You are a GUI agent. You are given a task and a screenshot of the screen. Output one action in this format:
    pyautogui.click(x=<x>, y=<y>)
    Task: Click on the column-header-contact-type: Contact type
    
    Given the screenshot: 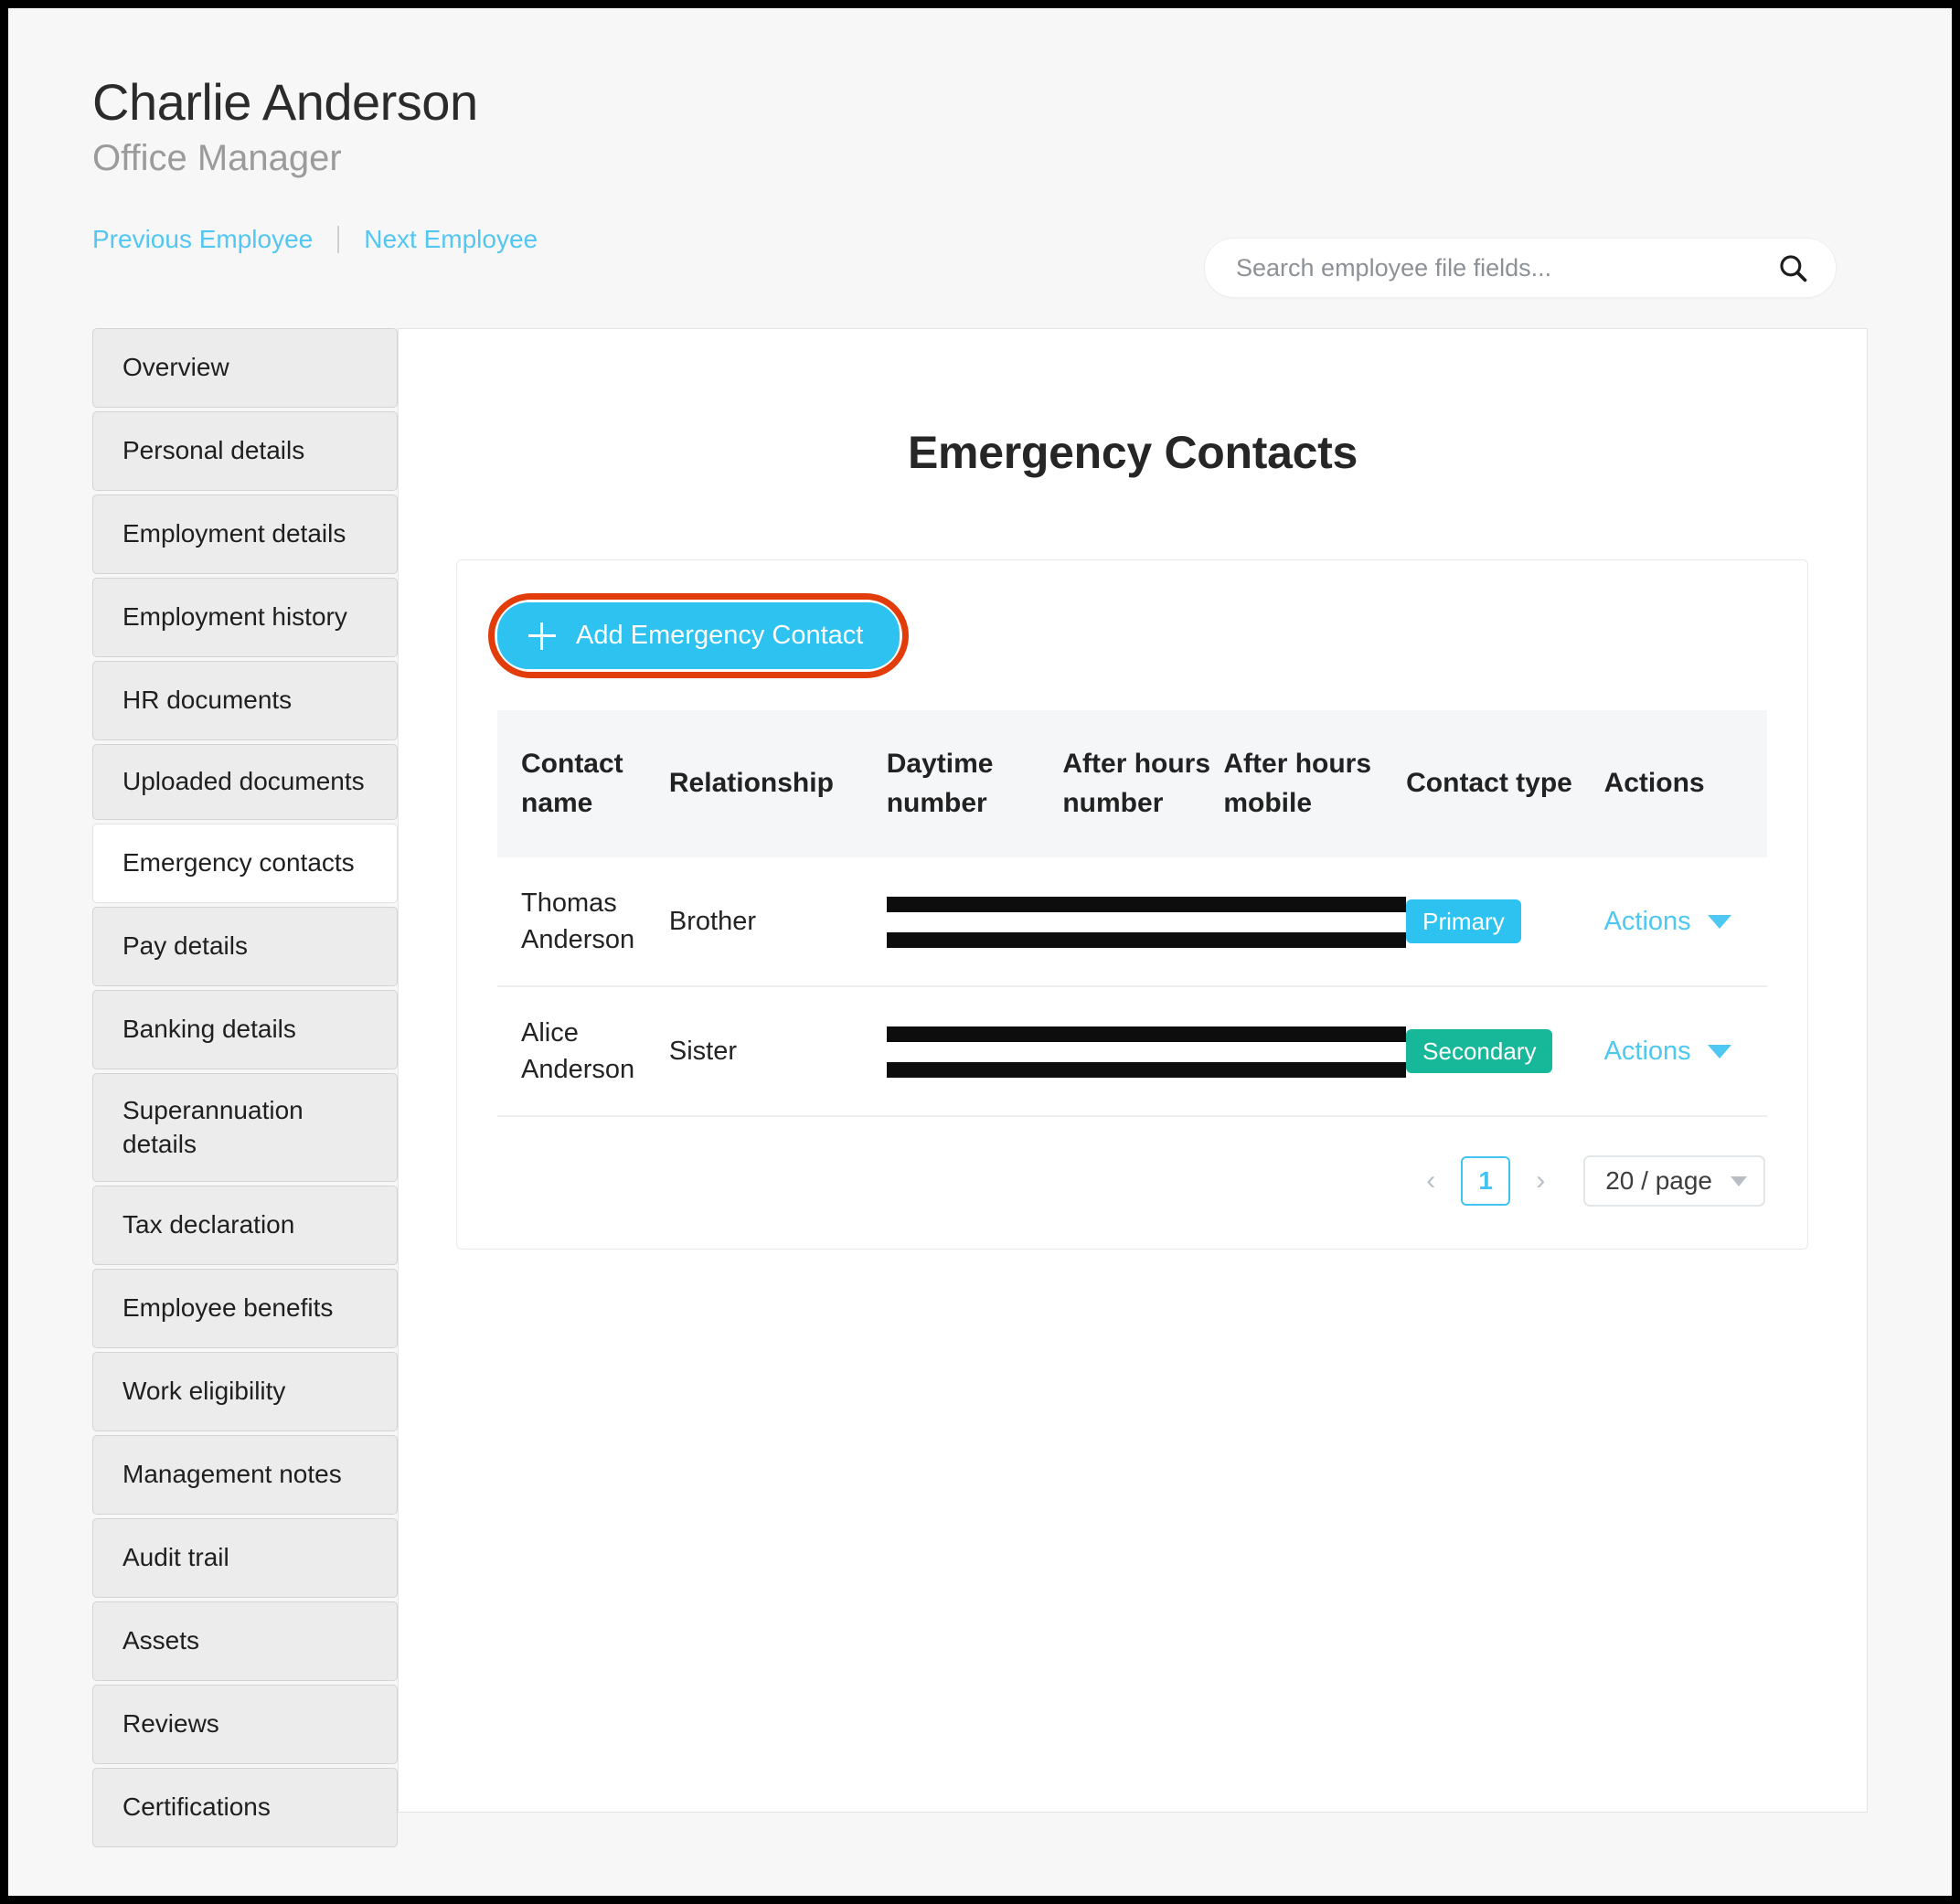 What is the action you would take?
    pyautogui.click(x=1504, y=784)
    